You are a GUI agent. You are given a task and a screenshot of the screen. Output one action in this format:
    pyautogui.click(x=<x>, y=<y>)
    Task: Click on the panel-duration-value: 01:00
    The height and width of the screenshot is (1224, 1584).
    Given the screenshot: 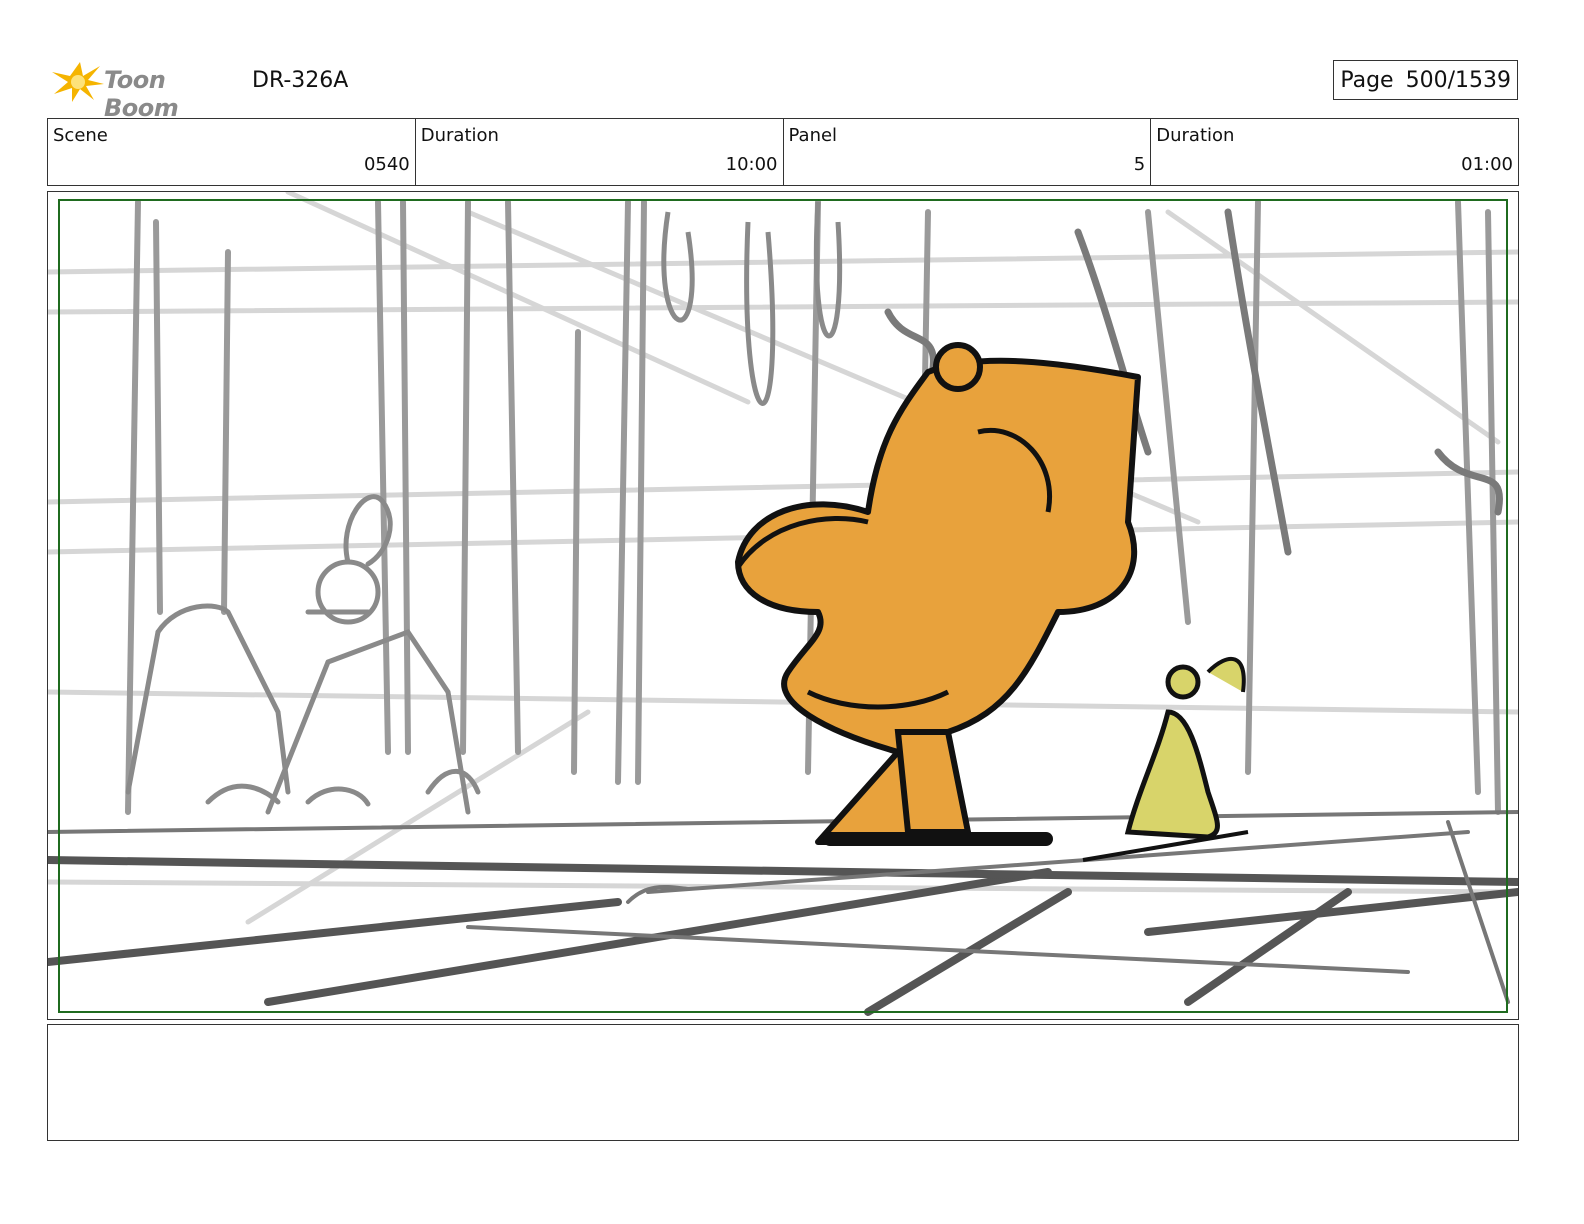 What is the action you would take?
    pyautogui.click(x=1487, y=164)
    